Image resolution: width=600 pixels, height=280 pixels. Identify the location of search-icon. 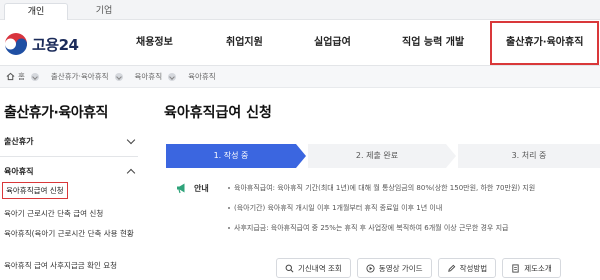
(289, 268).